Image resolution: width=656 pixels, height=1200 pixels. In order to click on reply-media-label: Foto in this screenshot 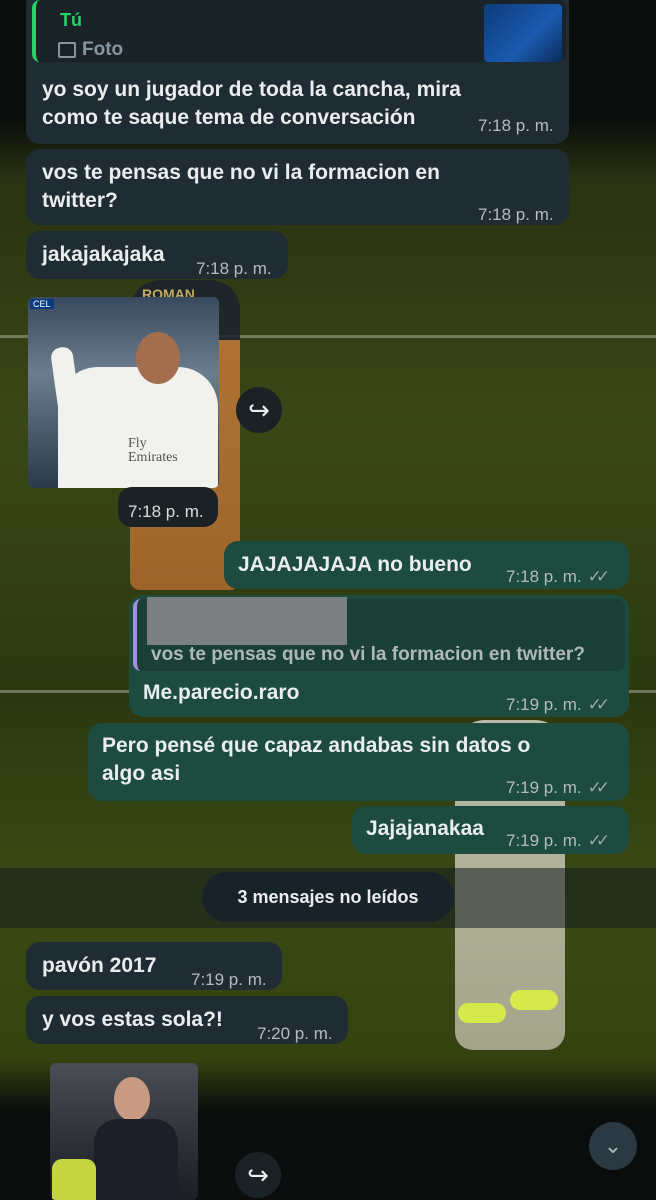, I will do `click(103, 49)`.